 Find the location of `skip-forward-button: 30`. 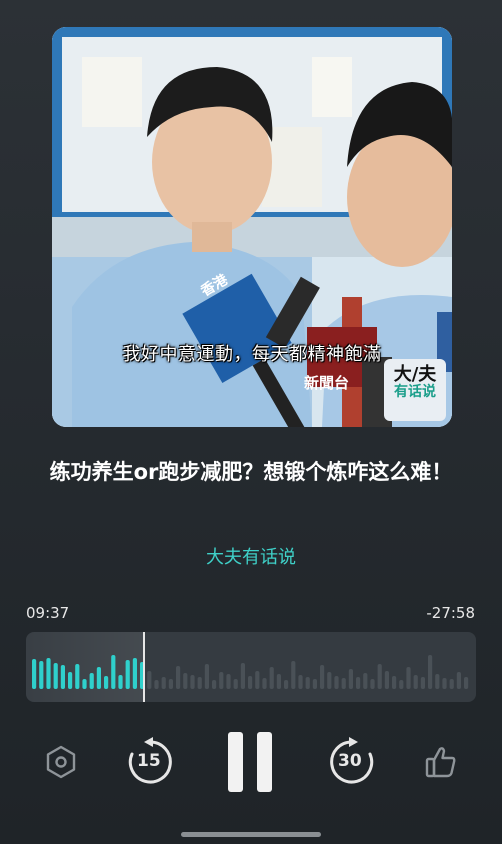

skip-forward-button: 30 is located at coordinates (352, 762).